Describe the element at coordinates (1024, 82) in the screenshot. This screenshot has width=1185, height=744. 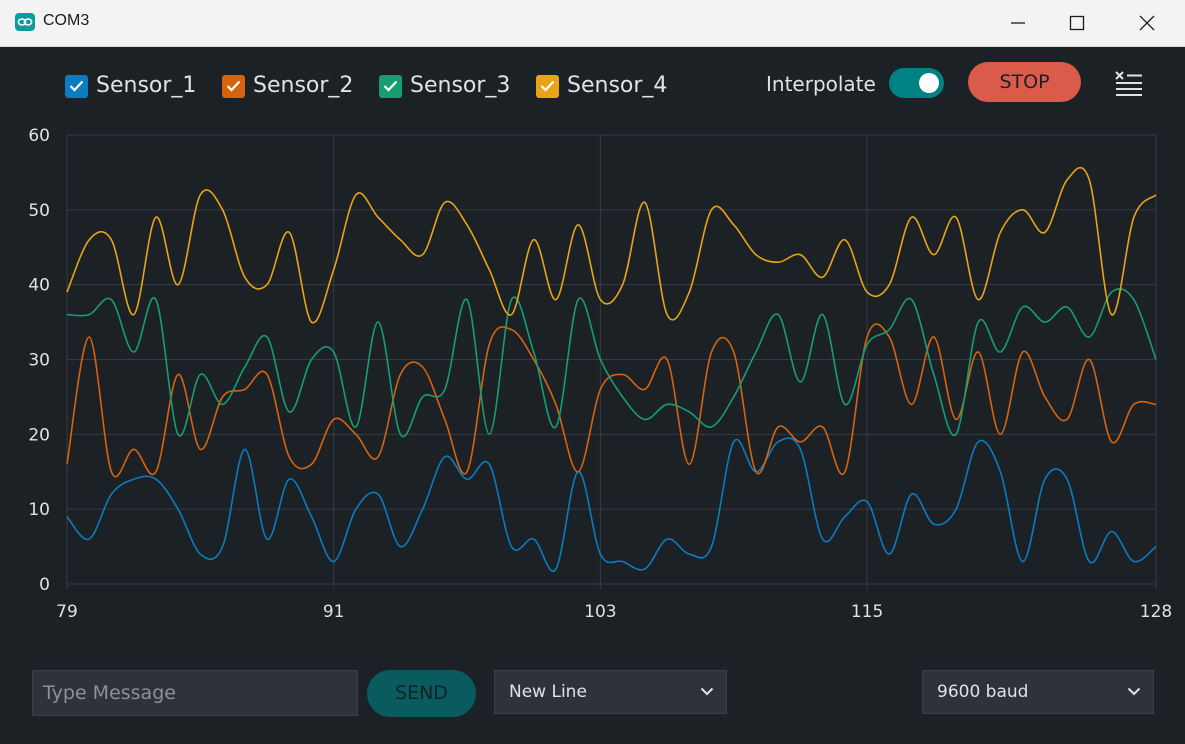
I see `stop-button: STOP` at that location.